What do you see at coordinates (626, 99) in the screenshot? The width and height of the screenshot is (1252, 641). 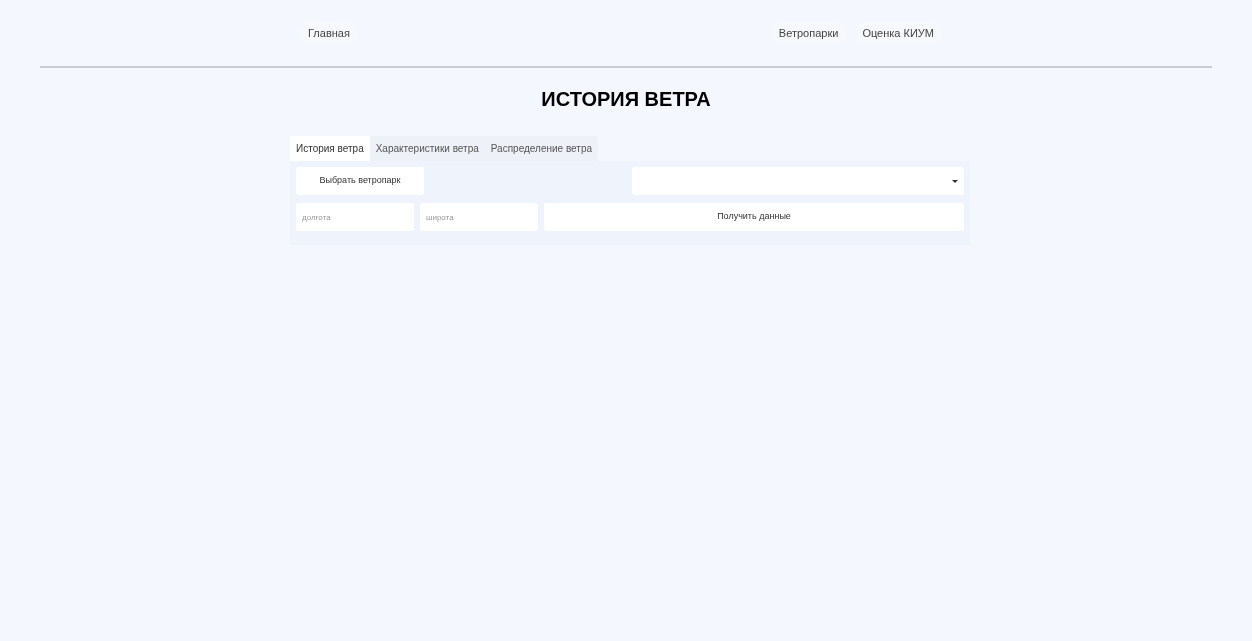 I see `page-title: ИСТОРИЯ ВЕТРА` at bounding box center [626, 99].